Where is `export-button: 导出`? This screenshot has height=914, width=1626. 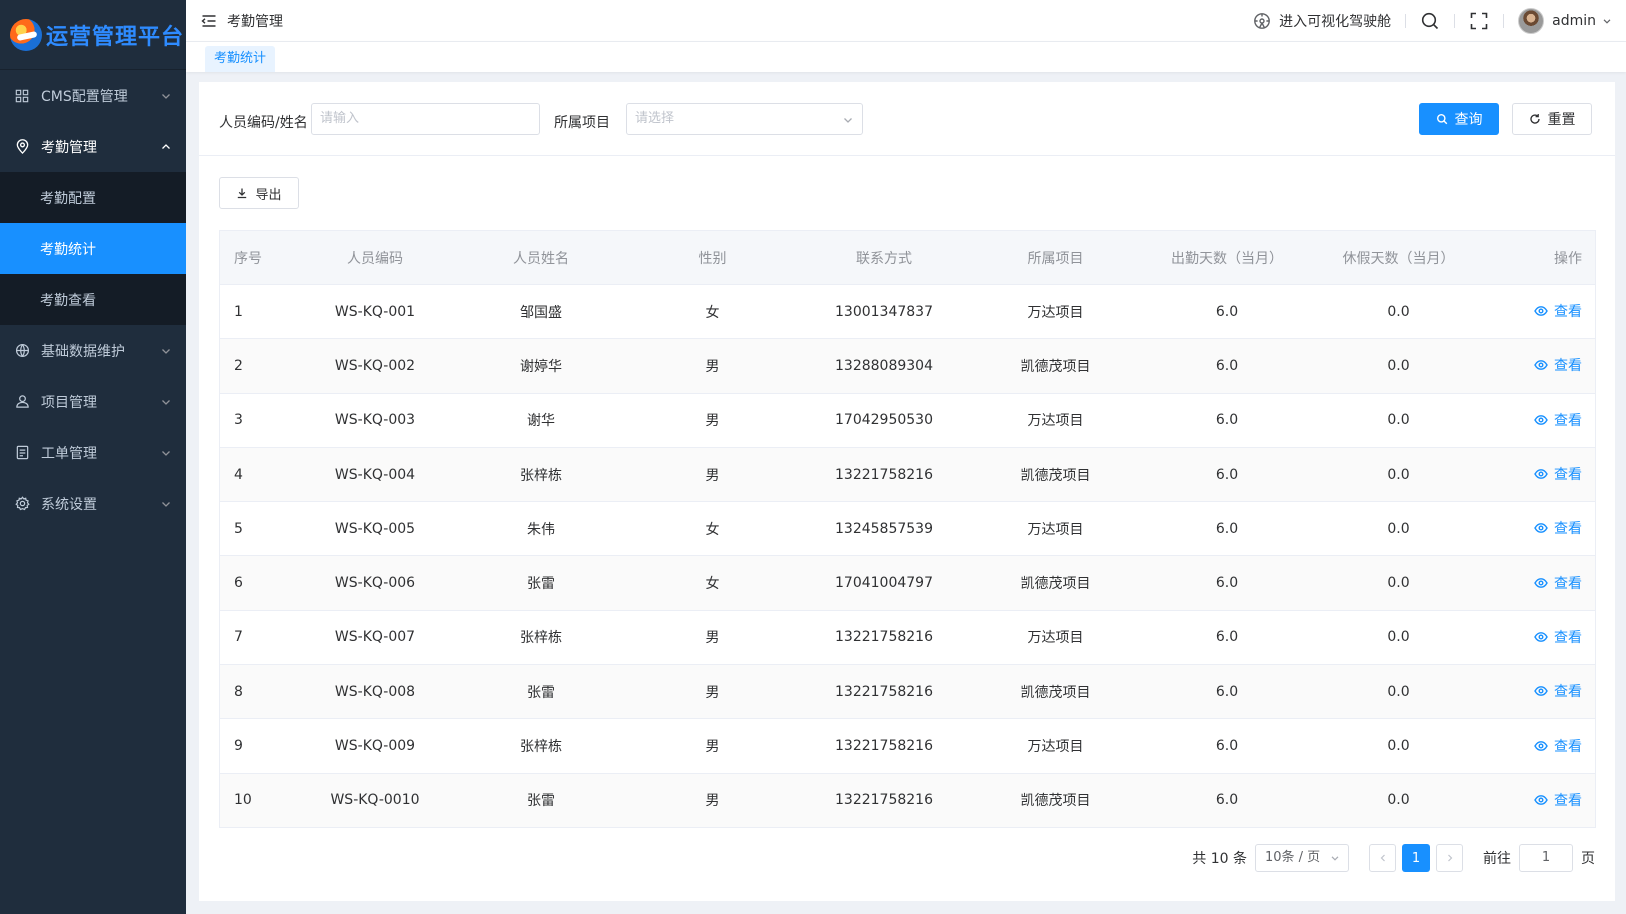 export-button: 导出 is located at coordinates (259, 193).